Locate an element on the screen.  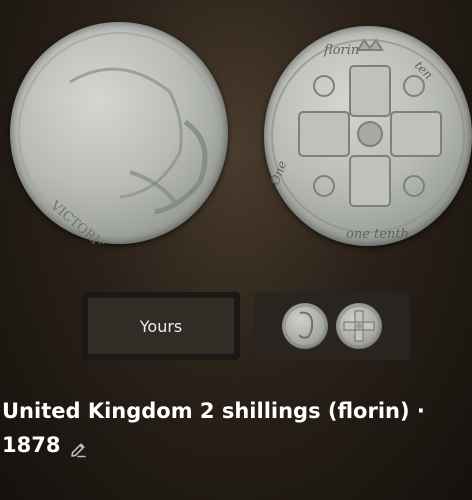
reference-photo-option is located at coordinates (332, 326).